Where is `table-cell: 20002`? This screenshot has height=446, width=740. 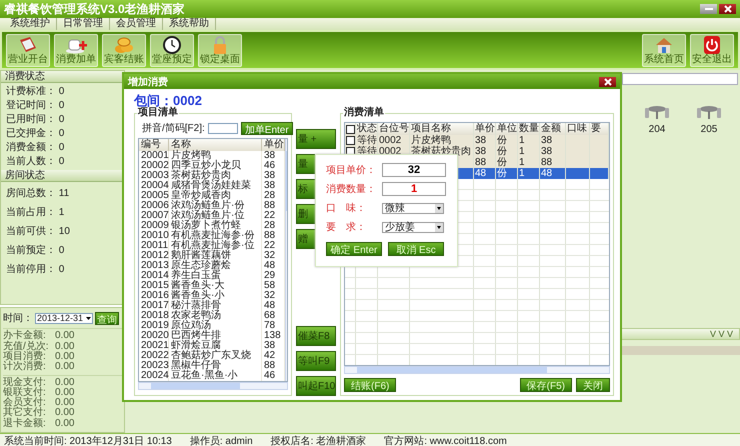
table-cell: 20002 is located at coordinates (154, 166).